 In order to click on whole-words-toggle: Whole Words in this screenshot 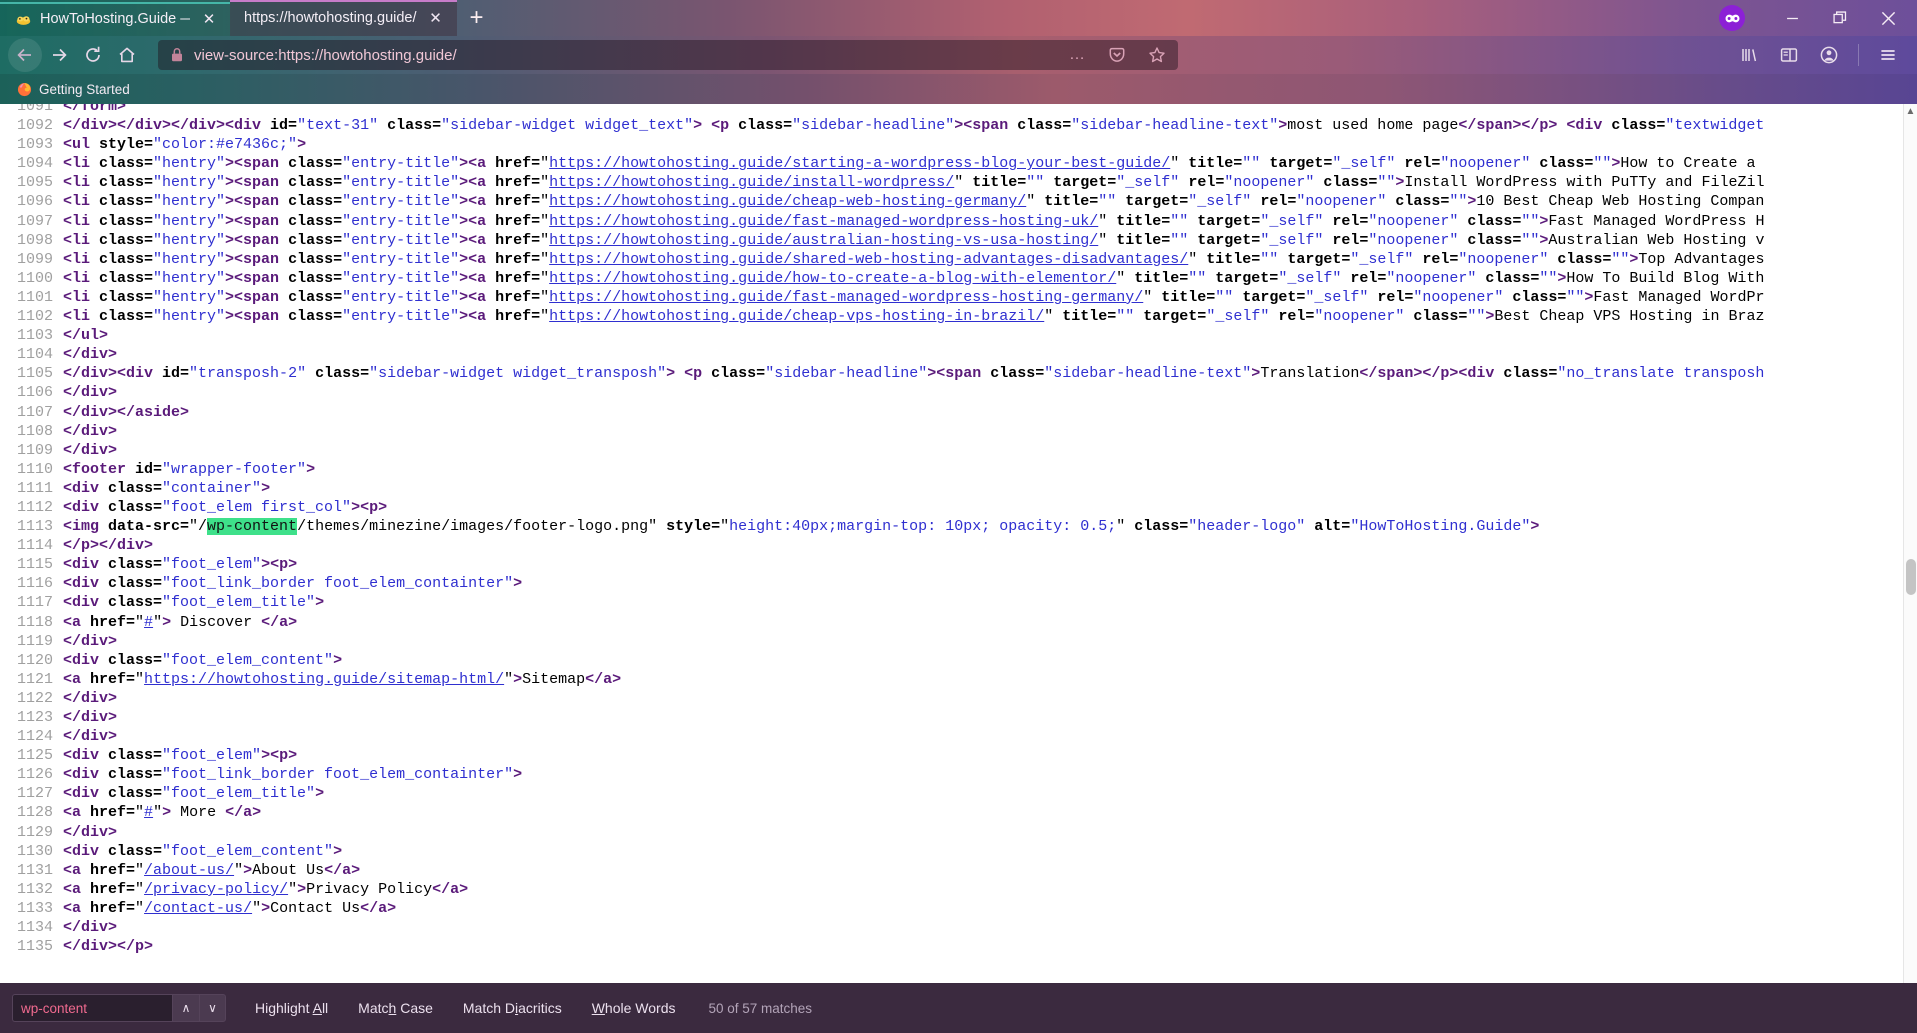, I will do `click(634, 1008)`.